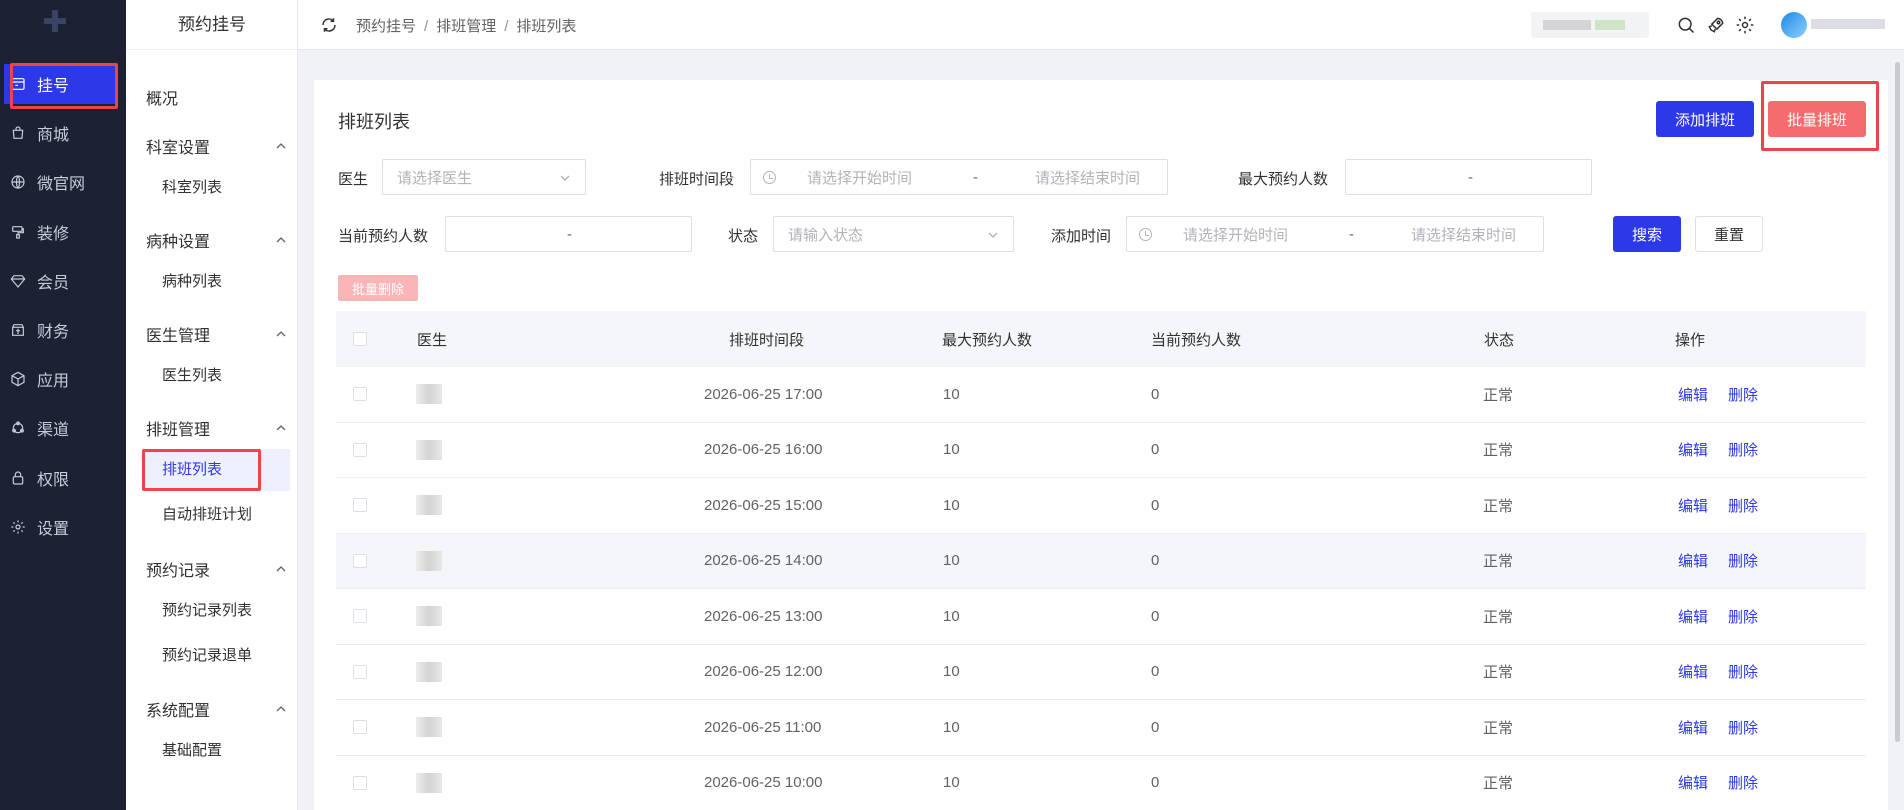 This screenshot has width=1904, height=810. What do you see at coordinates (216, 240) in the screenshot?
I see `sub-group-header: 病种设置` at bounding box center [216, 240].